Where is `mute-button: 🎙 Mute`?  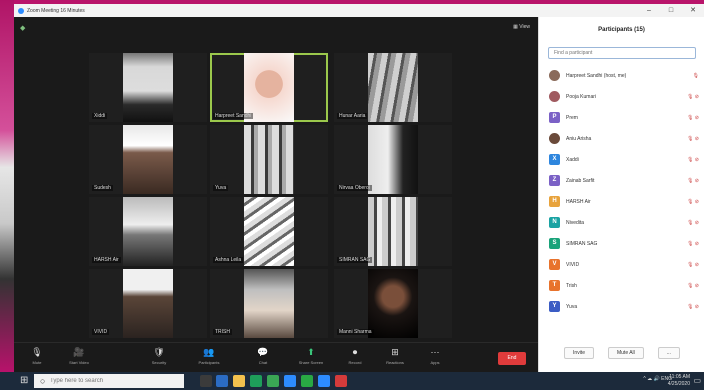
mute-button: 🎙 Mute is located at coordinates (37, 355).